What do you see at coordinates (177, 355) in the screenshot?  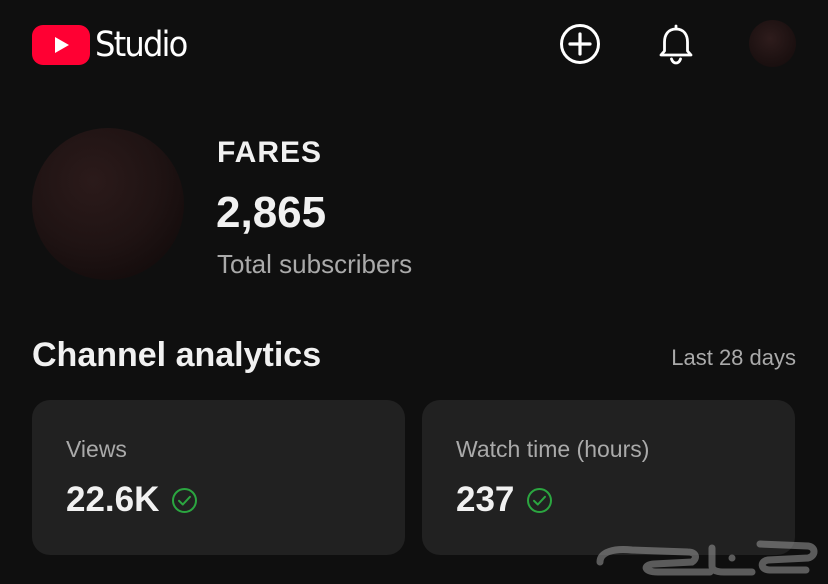 I see `analytics-title: Channel analytics` at bounding box center [177, 355].